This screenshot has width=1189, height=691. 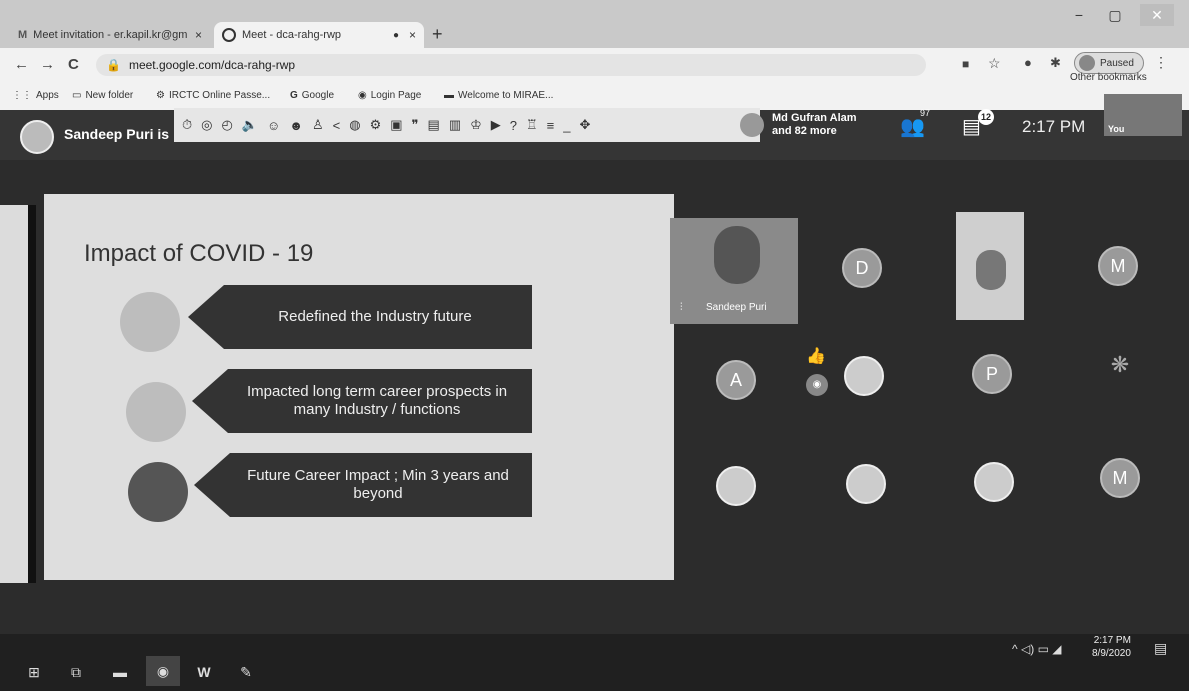 What do you see at coordinates (47, 64) in the screenshot?
I see `forward-button: →` at bounding box center [47, 64].